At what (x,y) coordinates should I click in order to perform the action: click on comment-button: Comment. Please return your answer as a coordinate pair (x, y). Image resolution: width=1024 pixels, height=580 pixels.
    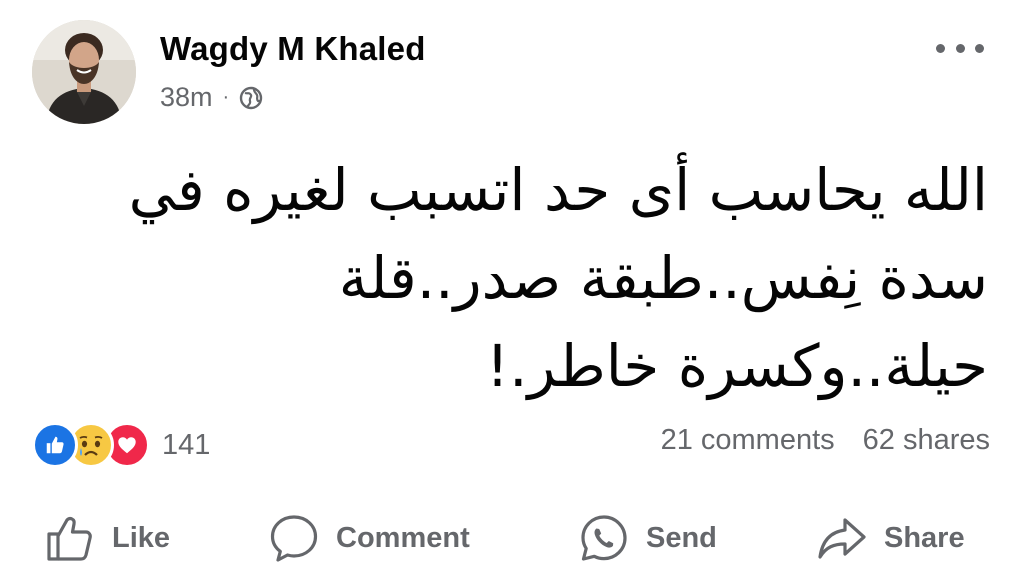
    Looking at the image, I should click on (369, 538).